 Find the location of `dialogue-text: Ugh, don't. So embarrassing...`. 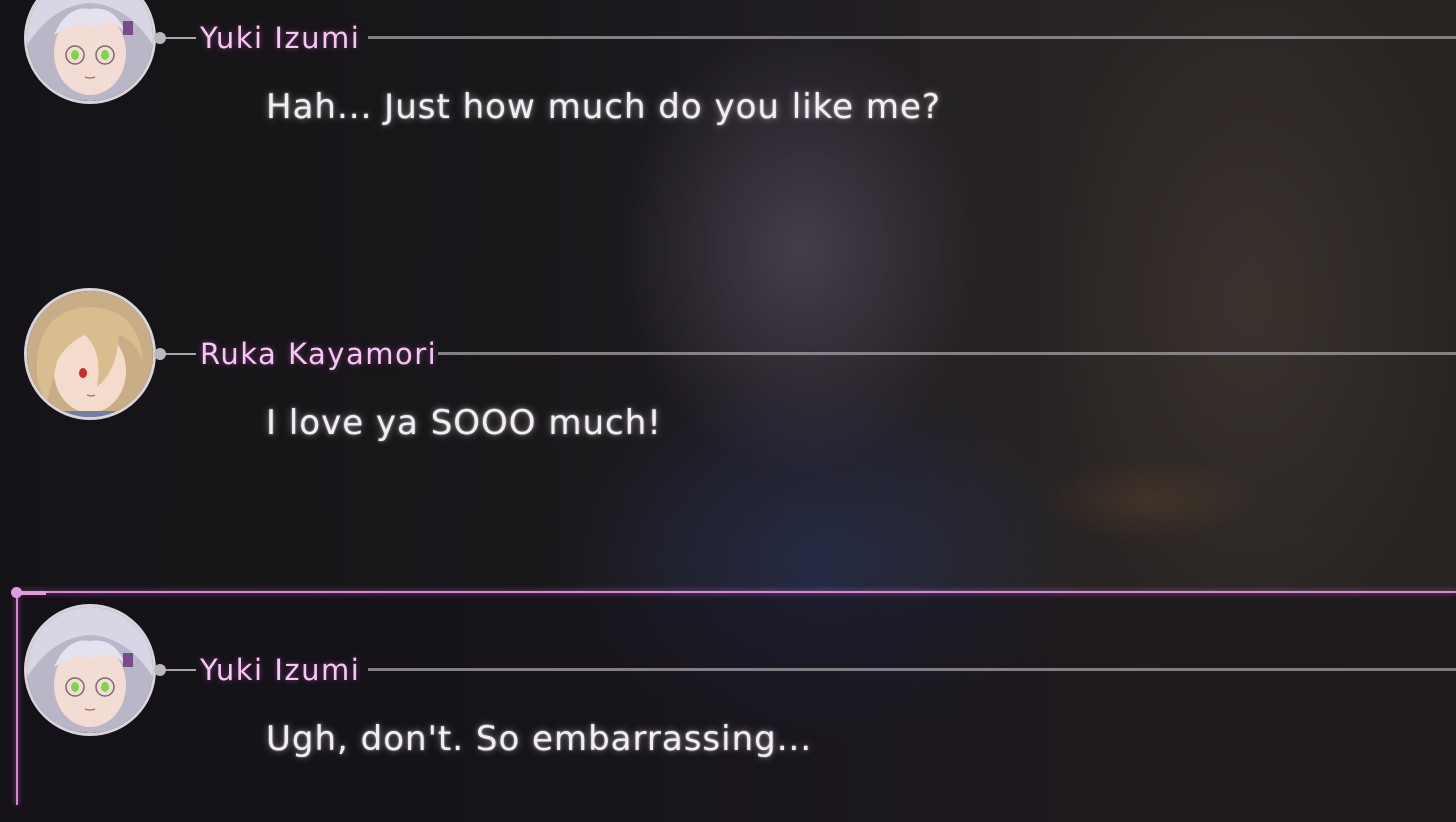

dialogue-text: Ugh, don't. So embarrassing... is located at coordinates (539, 739).